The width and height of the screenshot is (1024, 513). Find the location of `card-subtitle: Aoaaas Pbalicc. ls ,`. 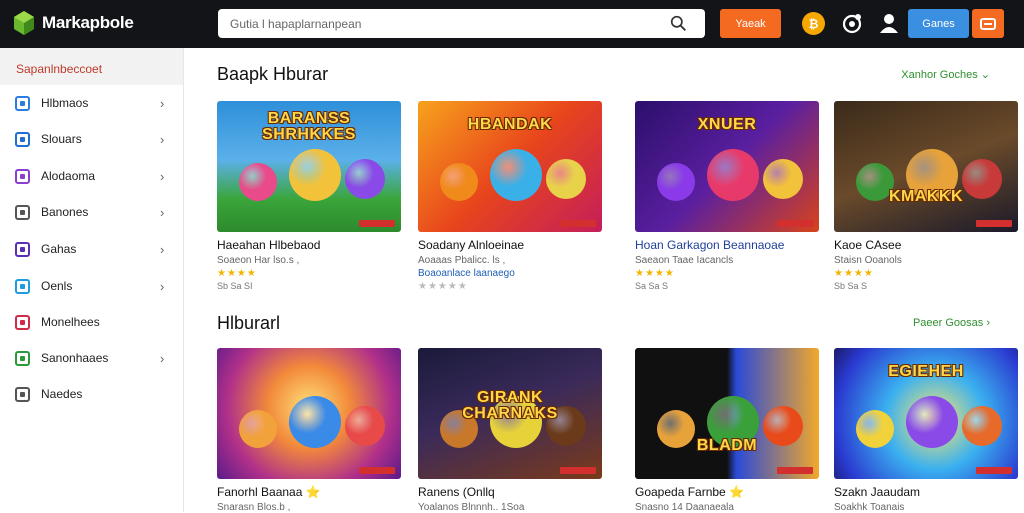

card-subtitle: Aoaaas Pbalicc. ls , is located at coordinates (462, 260).